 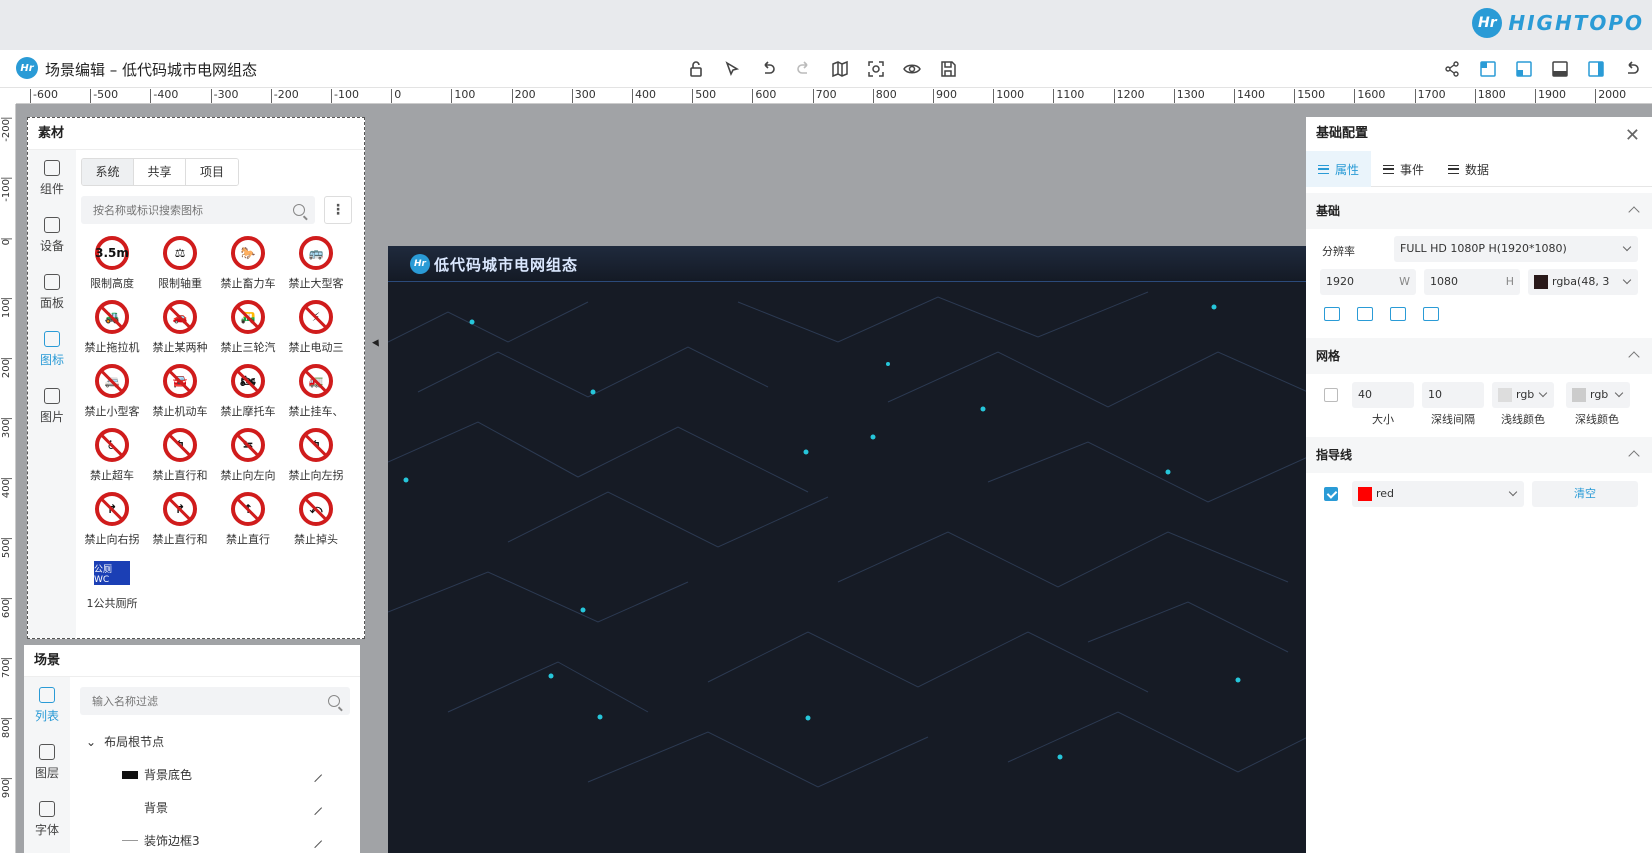 I want to click on asset-item: ♿ 禁止超车, so click(x=112, y=455).